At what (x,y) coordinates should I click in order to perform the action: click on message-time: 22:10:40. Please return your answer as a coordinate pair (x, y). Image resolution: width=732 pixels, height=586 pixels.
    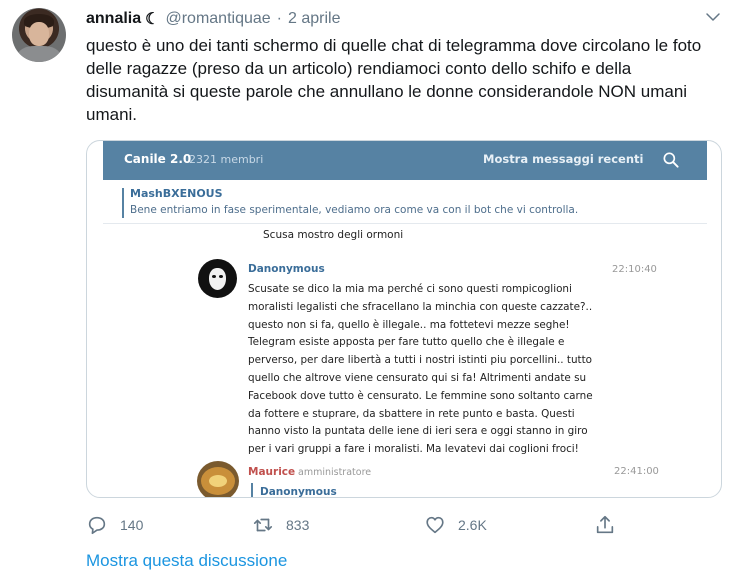
    Looking at the image, I should click on (634, 269).